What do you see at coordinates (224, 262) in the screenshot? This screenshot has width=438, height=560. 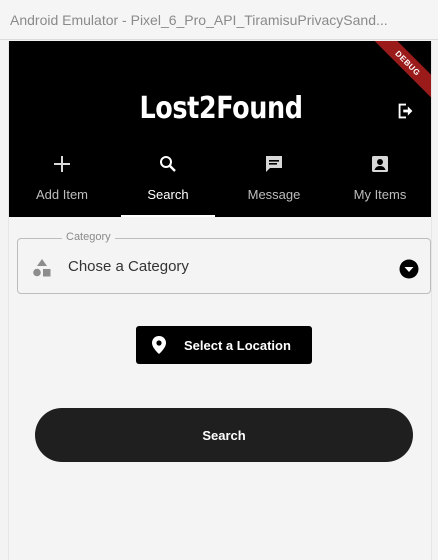 I see `category-dropdown: Category Chose a Category` at bounding box center [224, 262].